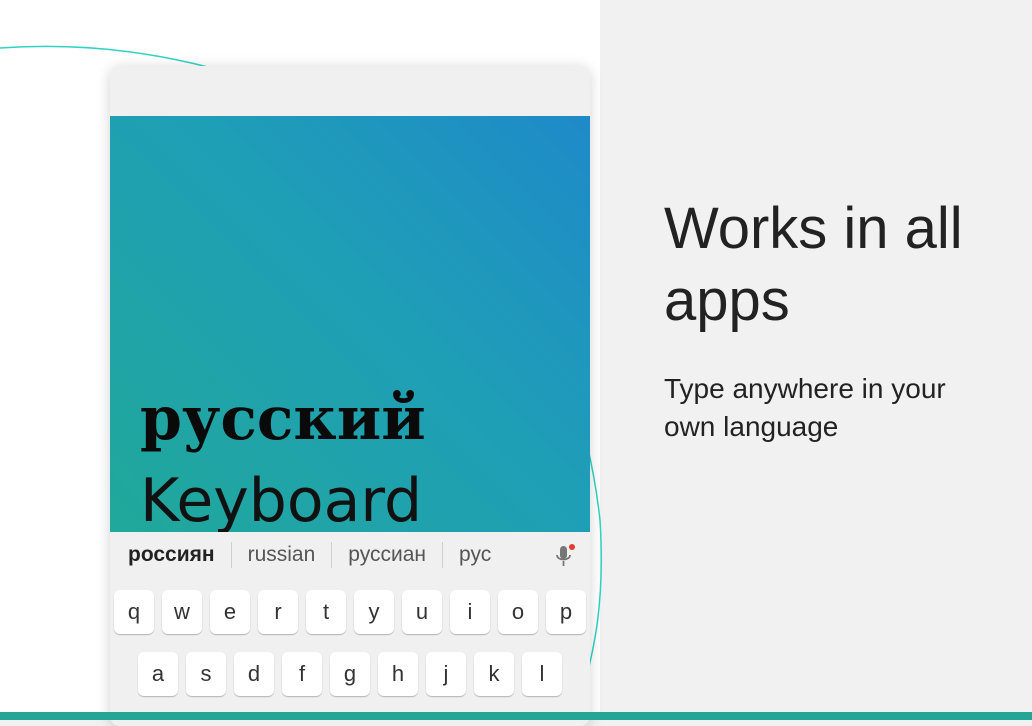  I want to click on key-p: p, so click(566, 612).